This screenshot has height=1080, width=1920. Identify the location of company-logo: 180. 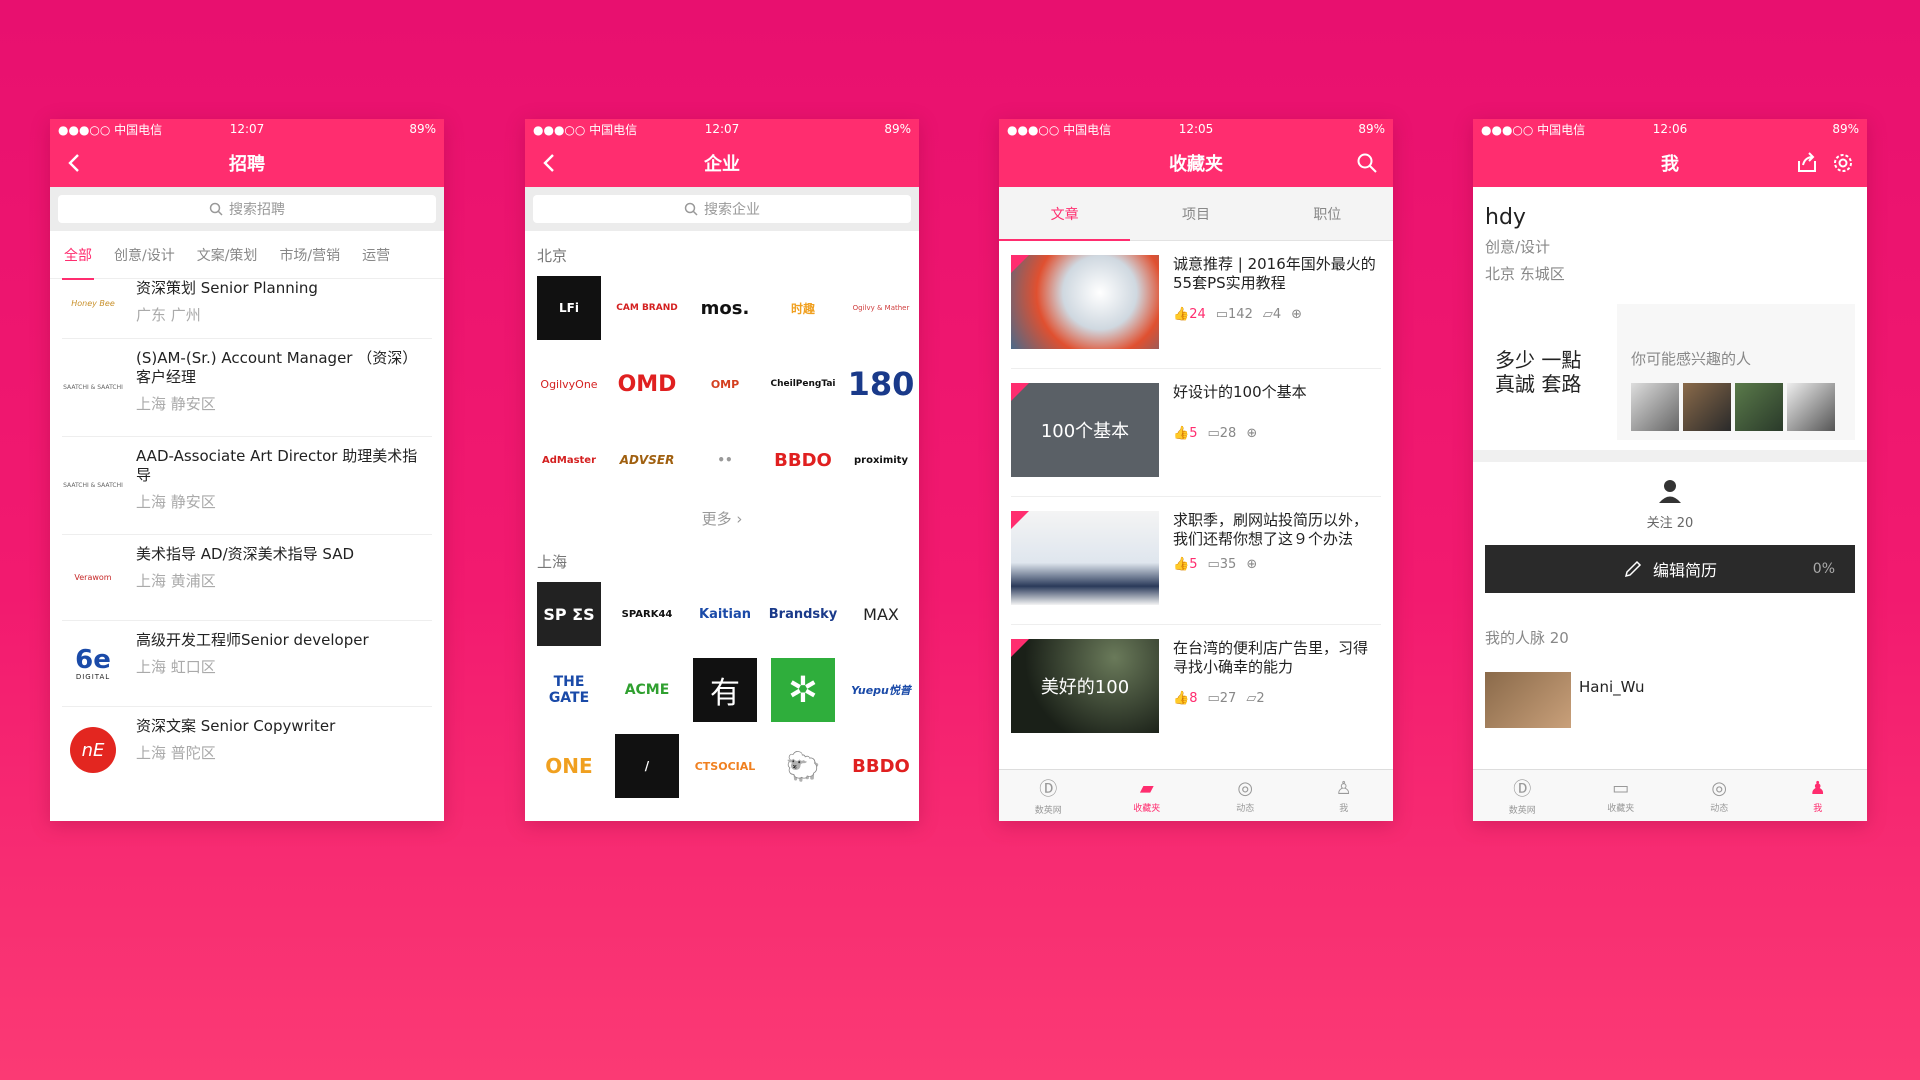
(881, 384).